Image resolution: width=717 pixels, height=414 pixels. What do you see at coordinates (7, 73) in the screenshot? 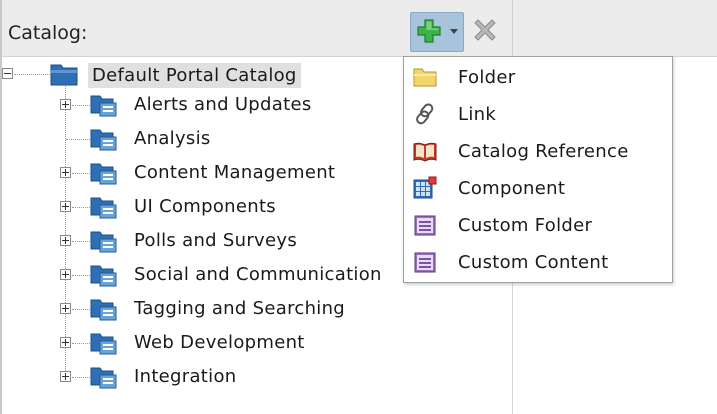
I see `collapse-root-icon` at bounding box center [7, 73].